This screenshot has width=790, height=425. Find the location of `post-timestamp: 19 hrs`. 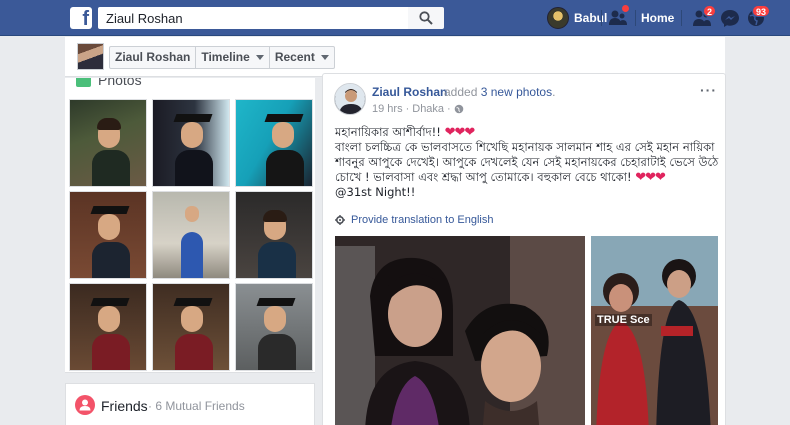

post-timestamp: 19 hrs is located at coordinates (387, 109).